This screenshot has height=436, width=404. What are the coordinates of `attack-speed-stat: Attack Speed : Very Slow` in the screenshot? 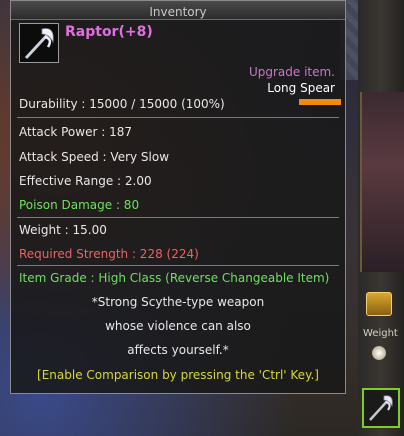 It's located at (94, 157).